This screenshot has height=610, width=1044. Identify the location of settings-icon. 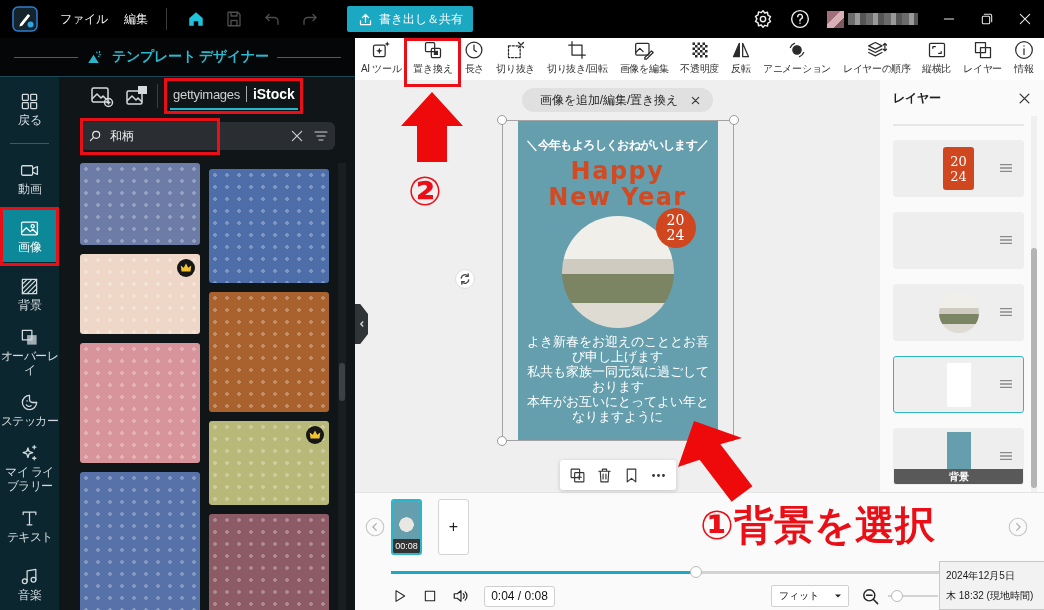
(763, 19).